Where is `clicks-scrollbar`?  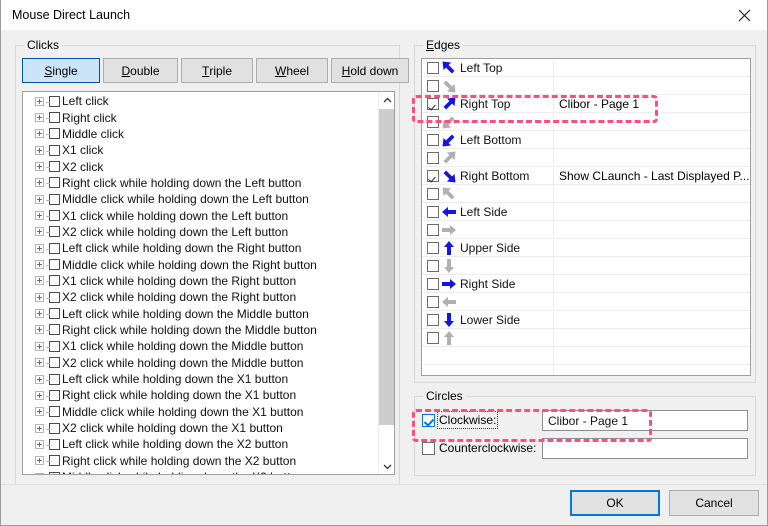
clicks-scrollbar is located at coordinates (386, 283).